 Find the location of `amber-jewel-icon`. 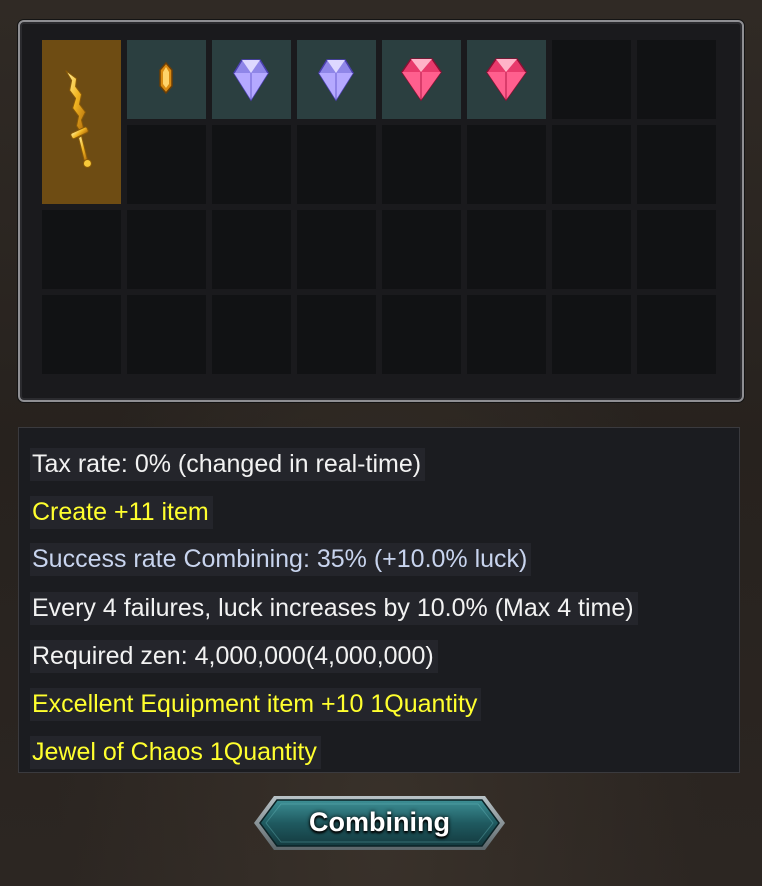

amber-jewel-icon is located at coordinates (166, 78).